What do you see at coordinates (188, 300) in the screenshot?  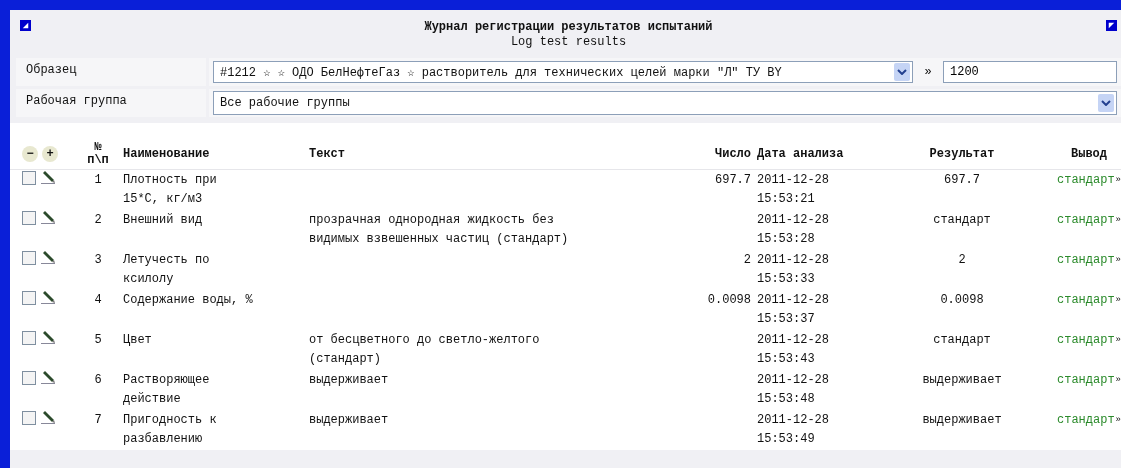 I see `test-name: Содержание воды, %` at bounding box center [188, 300].